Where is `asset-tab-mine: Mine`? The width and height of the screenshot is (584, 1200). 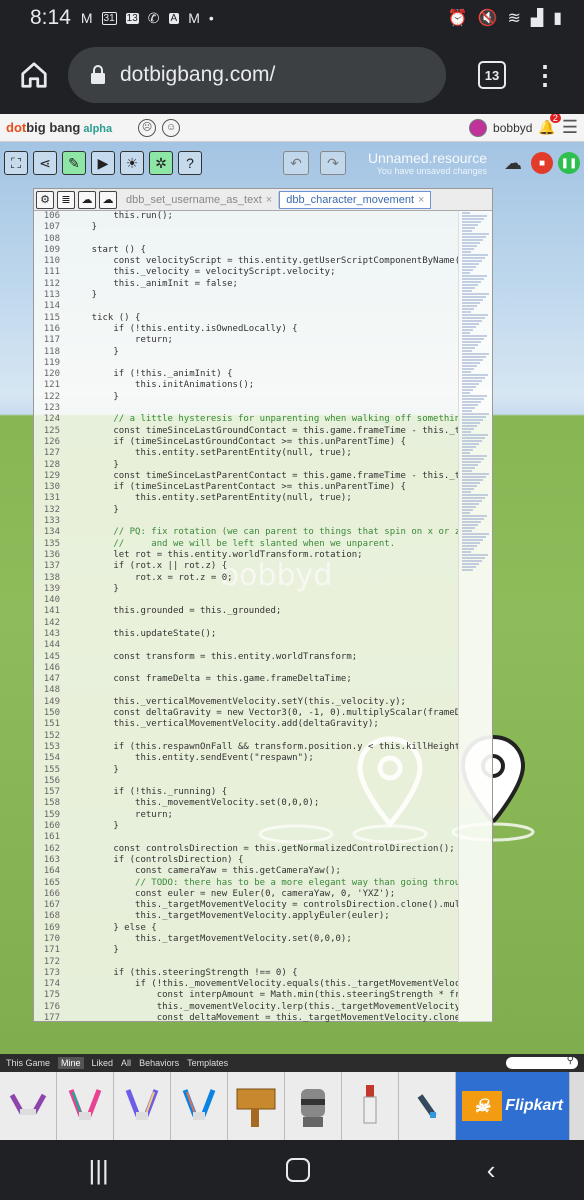 asset-tab-mine: Mine is located at coordinates (71, 1063).